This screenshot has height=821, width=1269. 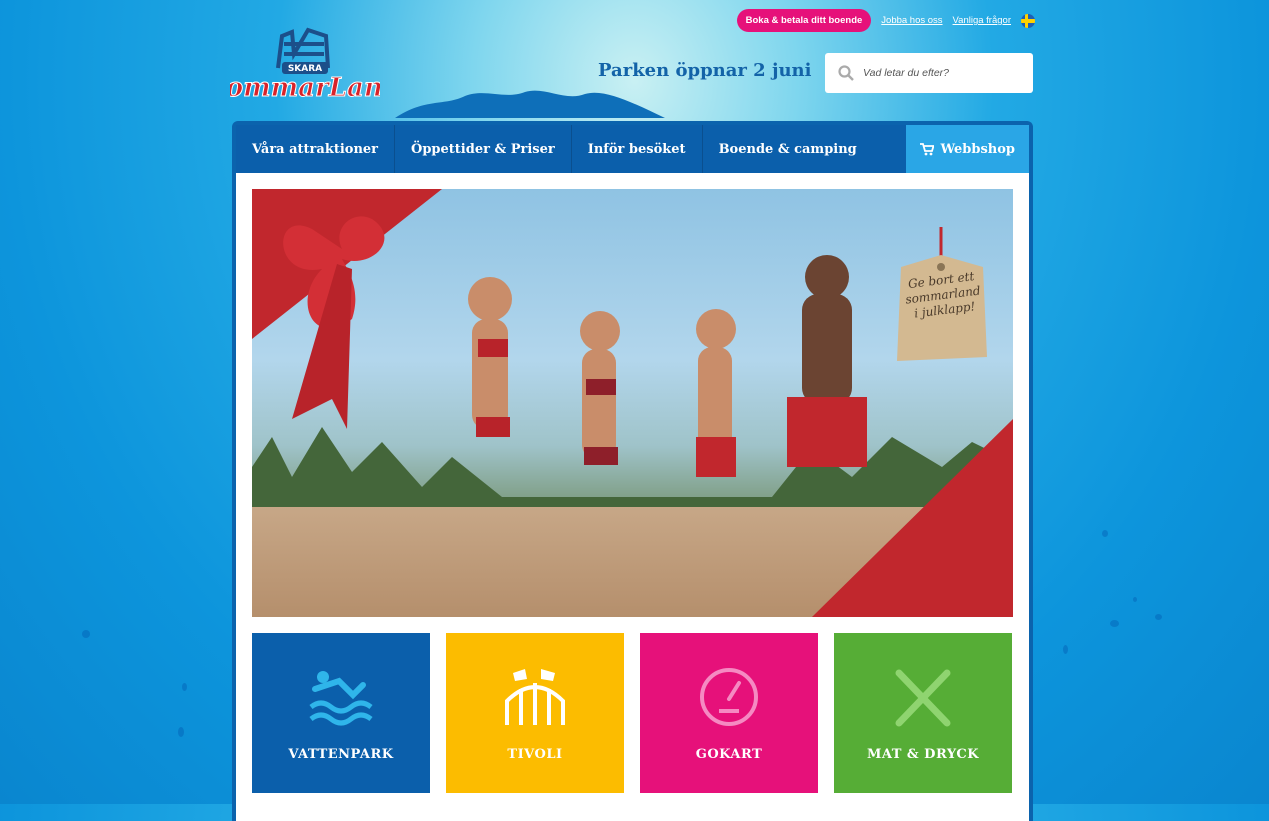 I want to click on tile-mat-dryck: MAT & DRYCK, so click(x=923, y=713).